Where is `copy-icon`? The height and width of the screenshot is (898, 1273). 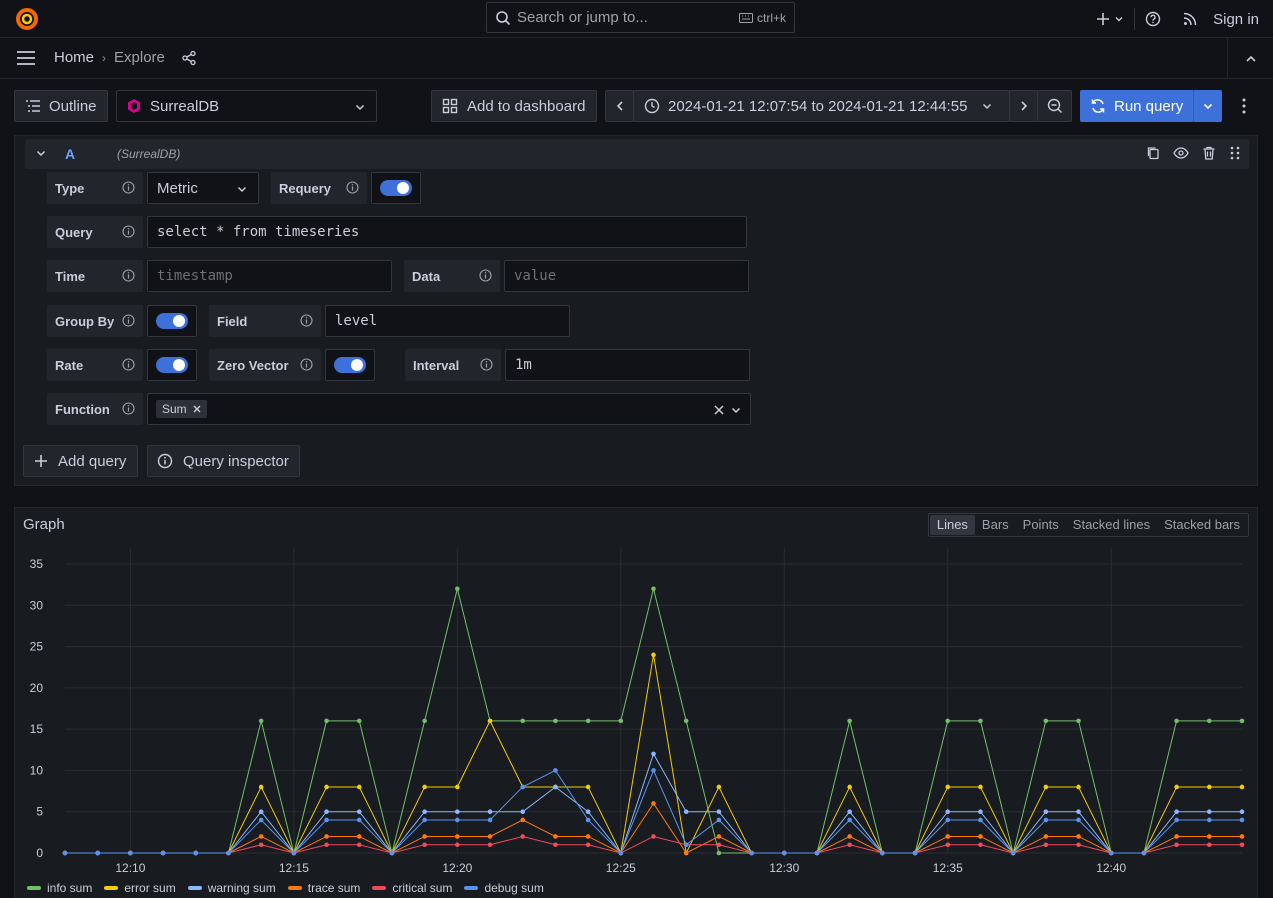
copy-icon is located at coordinates (1153, 153).